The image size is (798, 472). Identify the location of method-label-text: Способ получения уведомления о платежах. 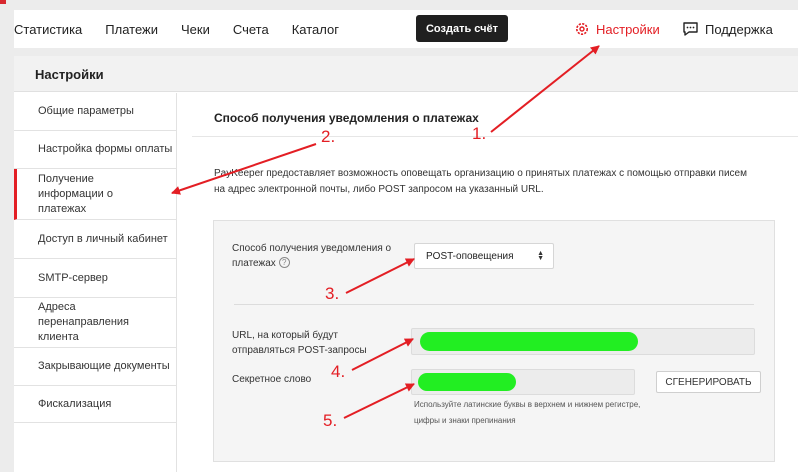
(312, 256).